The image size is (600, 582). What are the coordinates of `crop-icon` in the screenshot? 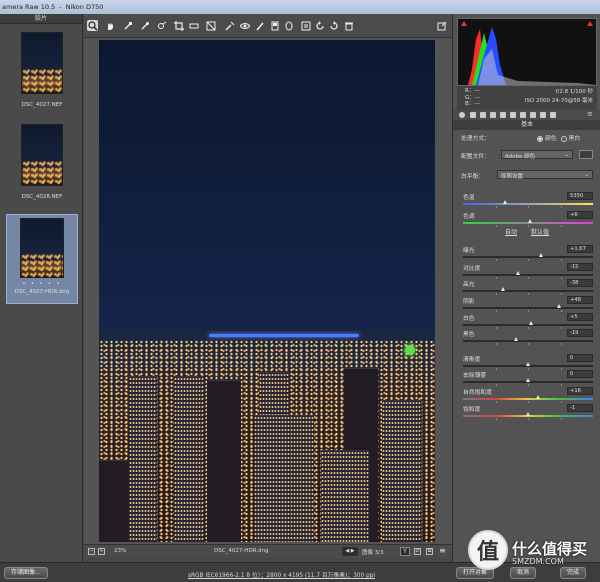 It's located at (178, 25).